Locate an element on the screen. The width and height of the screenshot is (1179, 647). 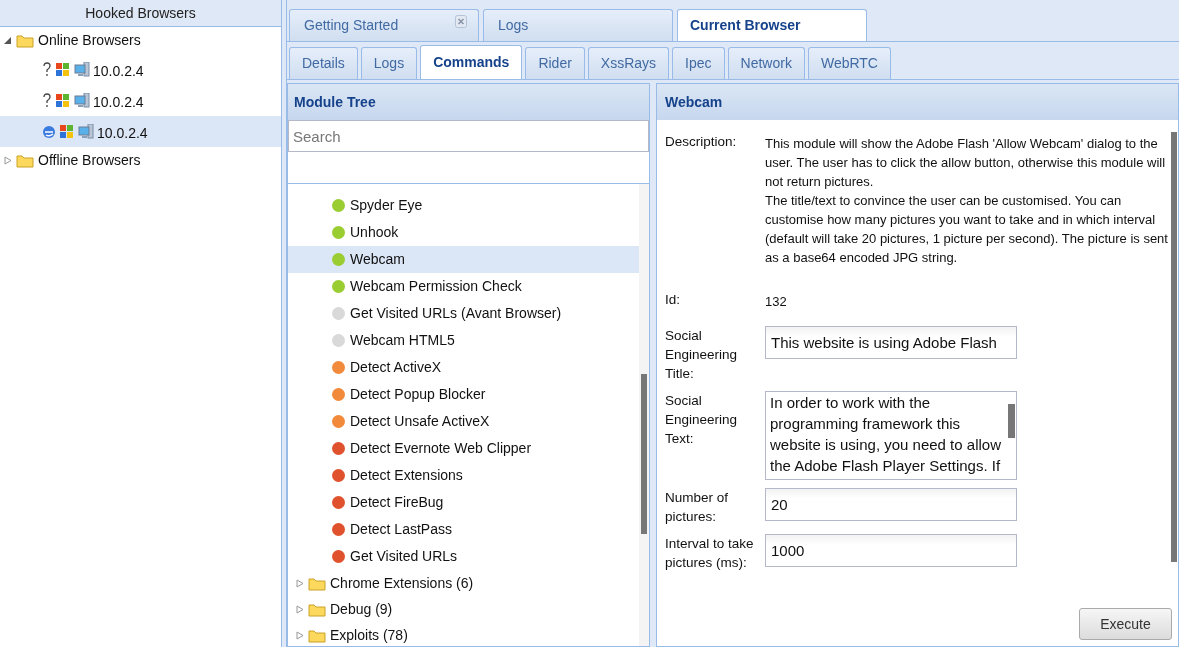
panel-header: Module Tree is located at coordinates (468, 102).